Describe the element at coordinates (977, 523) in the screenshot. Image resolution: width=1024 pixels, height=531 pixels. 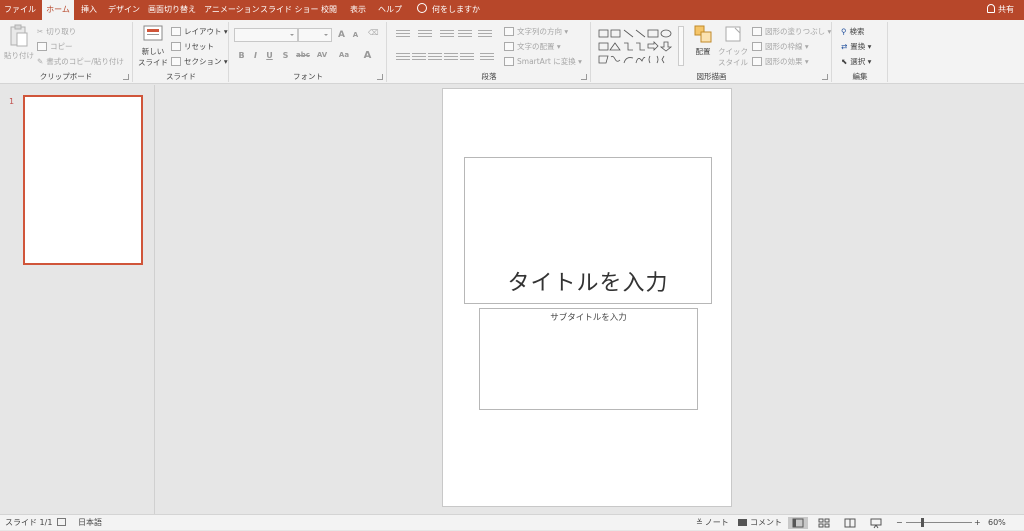
I see `zoom-in-button: +` at that location.